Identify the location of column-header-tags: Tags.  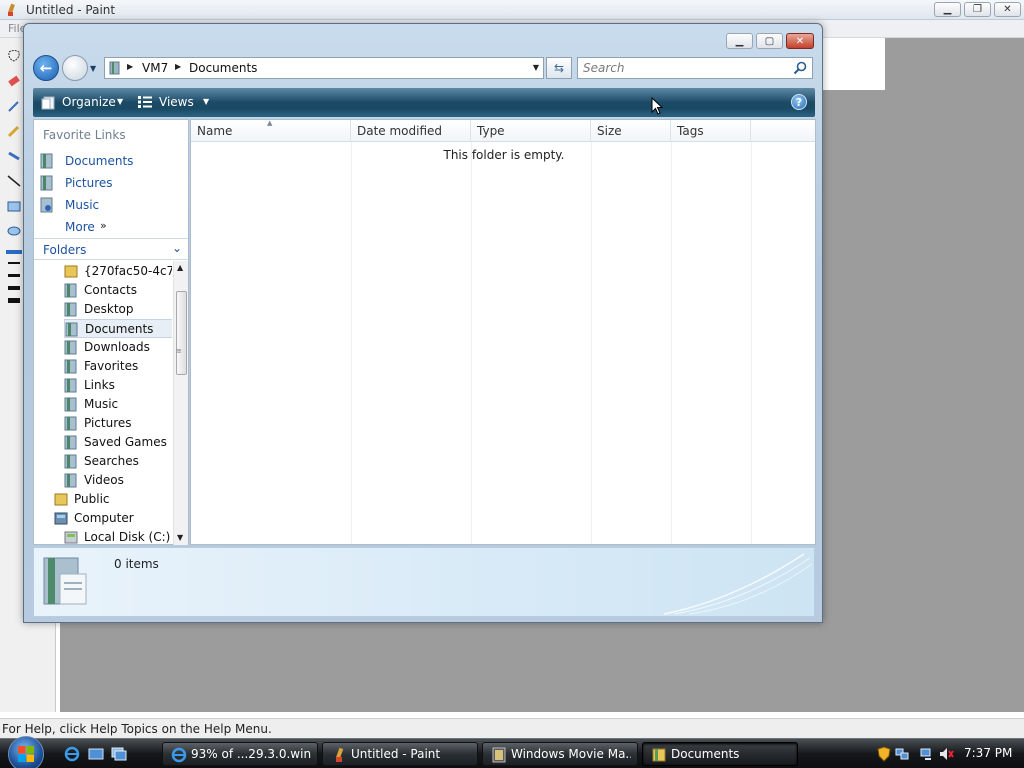
(711, 131).